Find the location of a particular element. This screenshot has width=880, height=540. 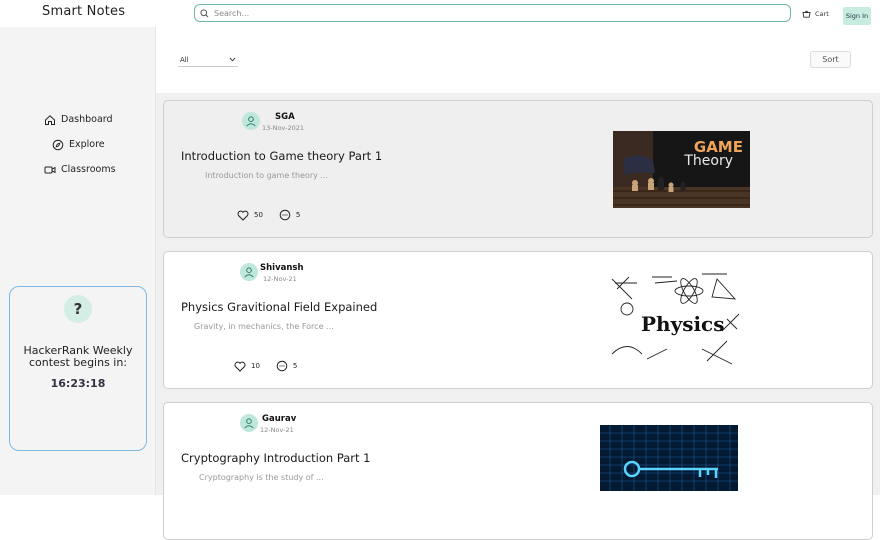

sidebar-nav: Dashboard Explore Classrooms is located at coordinates (80, 144).